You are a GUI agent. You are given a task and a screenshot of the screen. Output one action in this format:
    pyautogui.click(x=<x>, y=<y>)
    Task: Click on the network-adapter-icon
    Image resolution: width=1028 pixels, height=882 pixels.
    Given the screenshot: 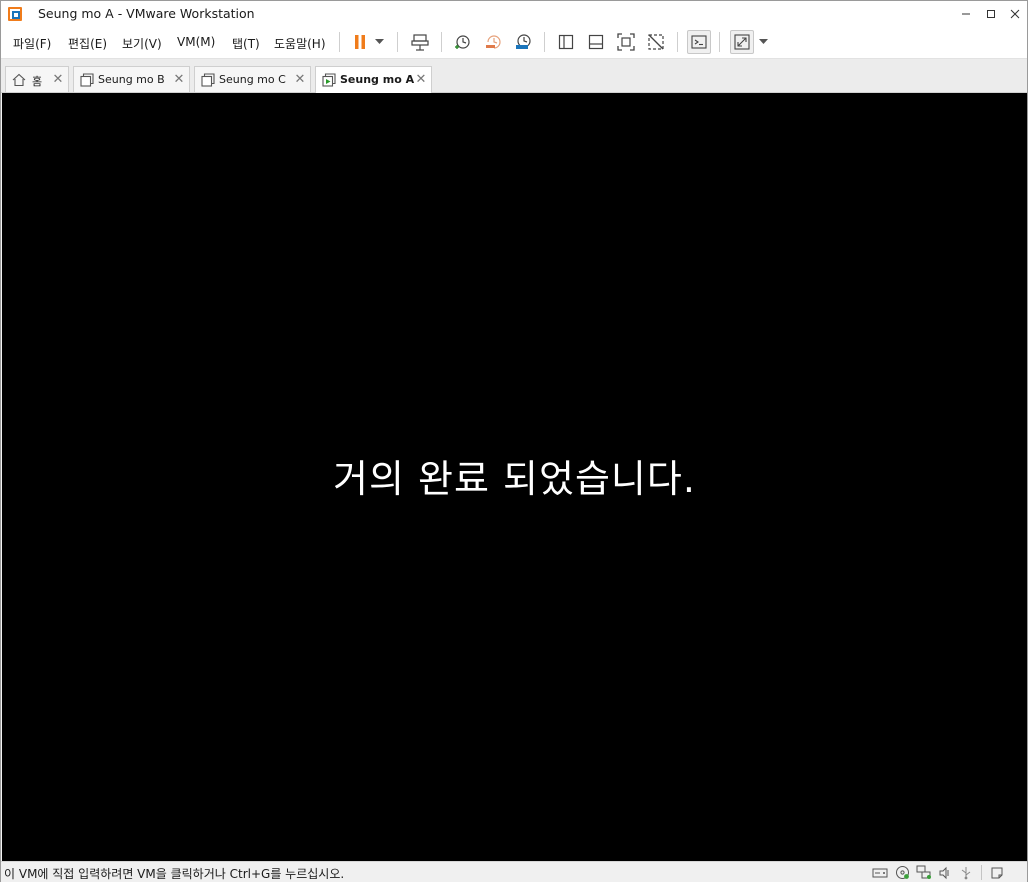 What is the action you would take?
    pyautogui.click(x=924, y=872)
    